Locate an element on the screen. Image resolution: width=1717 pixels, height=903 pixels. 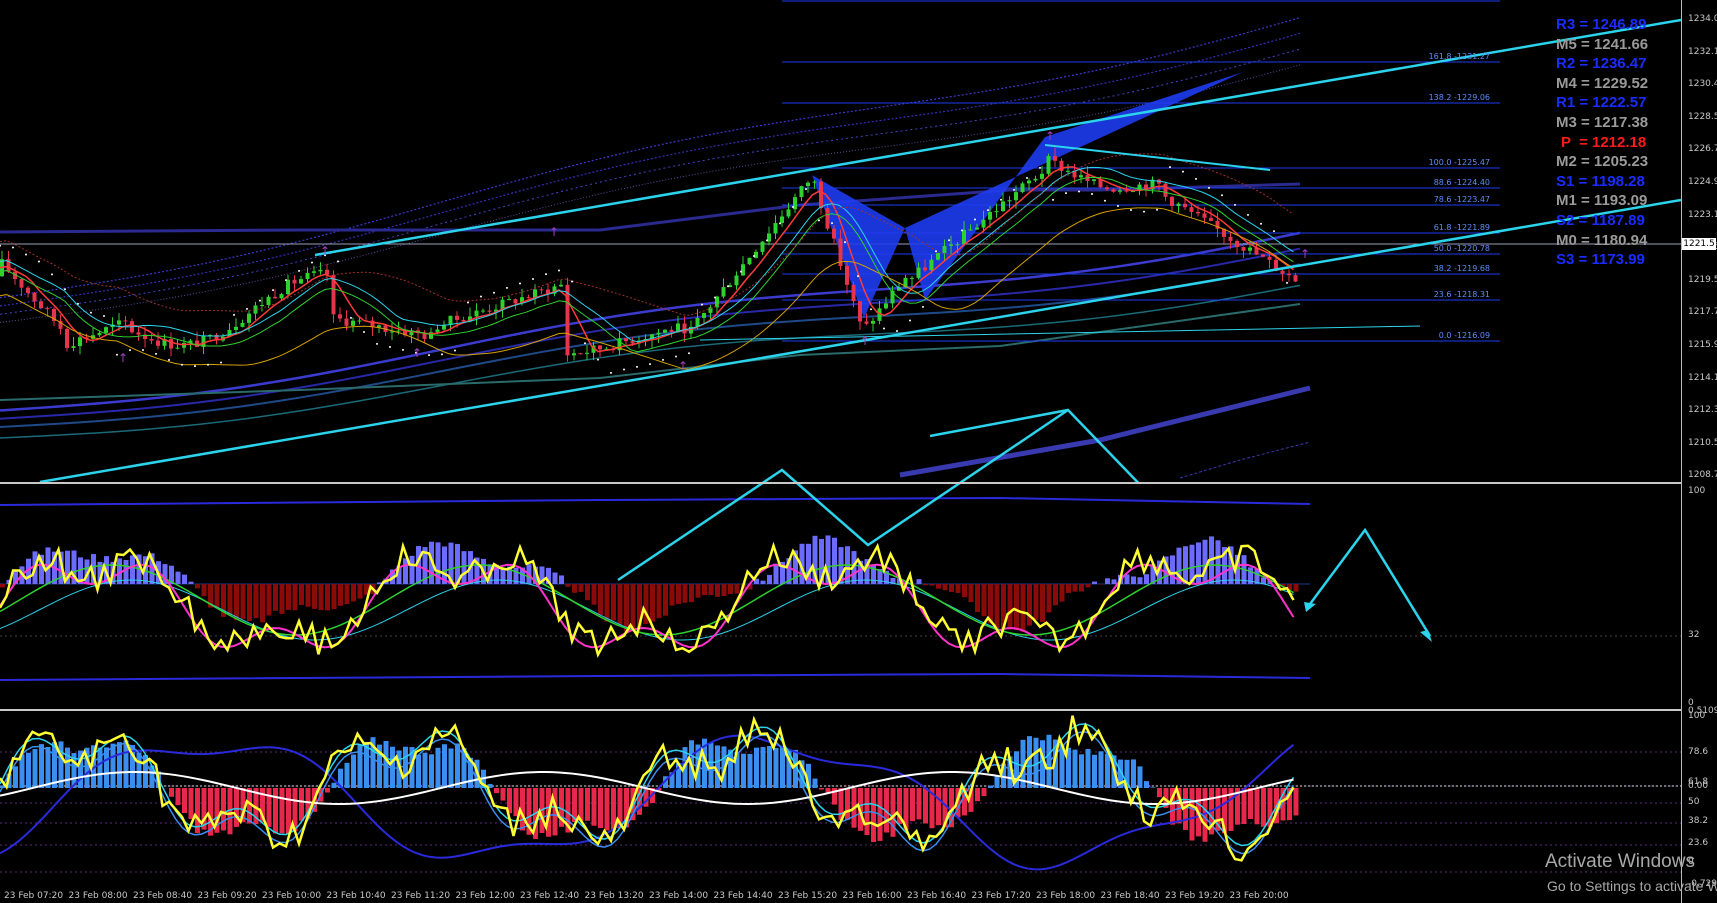
time-axis-label: 23 Feb 18:40 is located at coordinates (1130, 896).